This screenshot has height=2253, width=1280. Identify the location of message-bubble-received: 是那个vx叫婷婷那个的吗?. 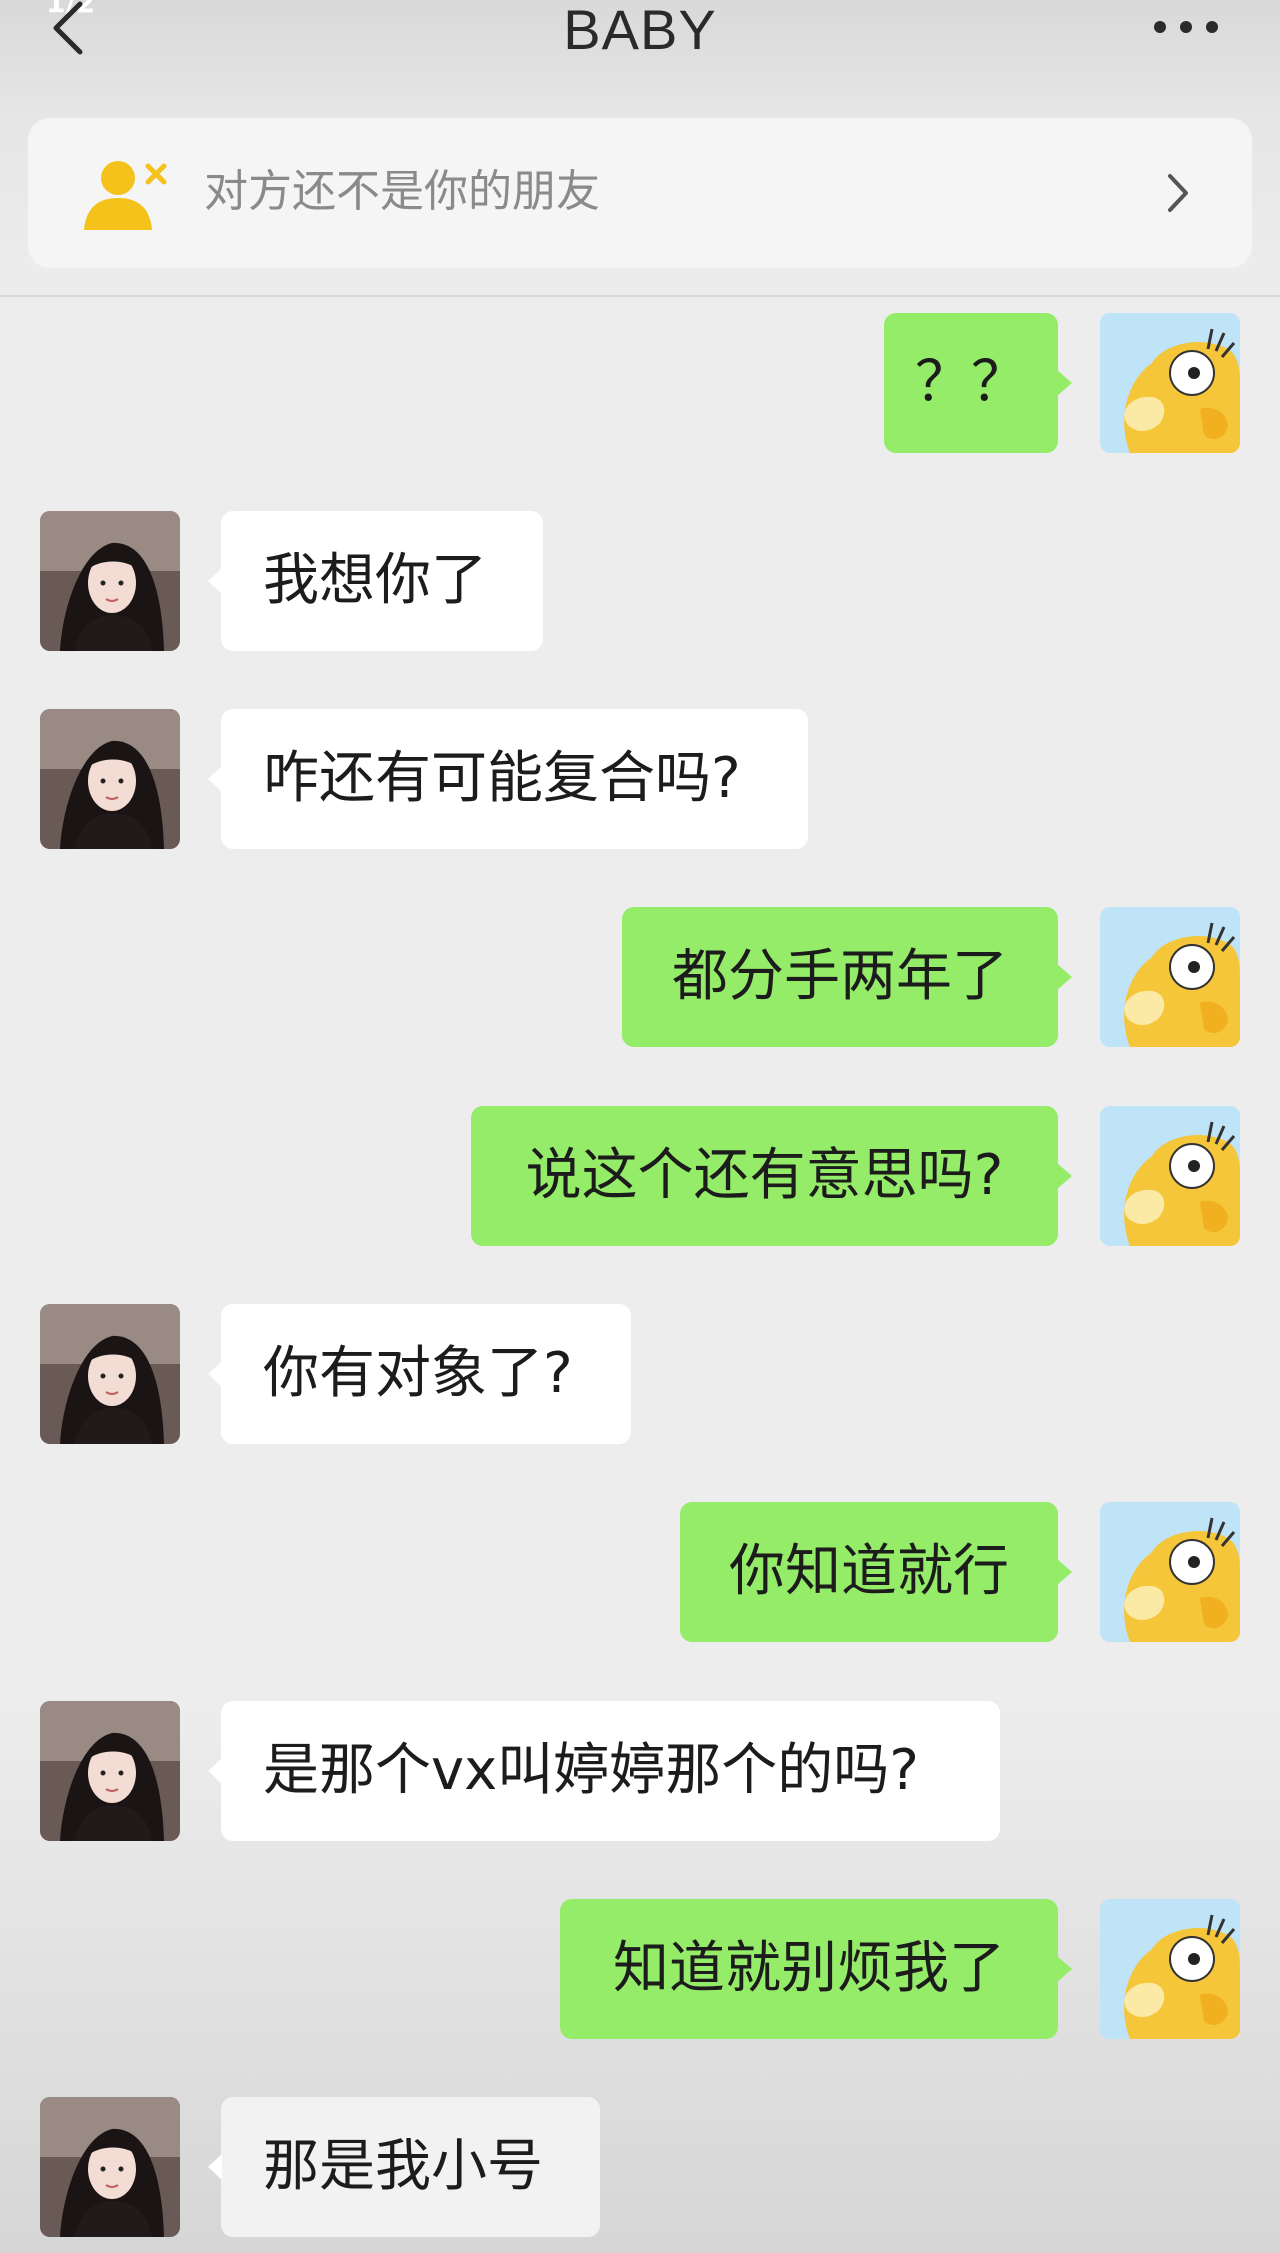
(604, 1771).